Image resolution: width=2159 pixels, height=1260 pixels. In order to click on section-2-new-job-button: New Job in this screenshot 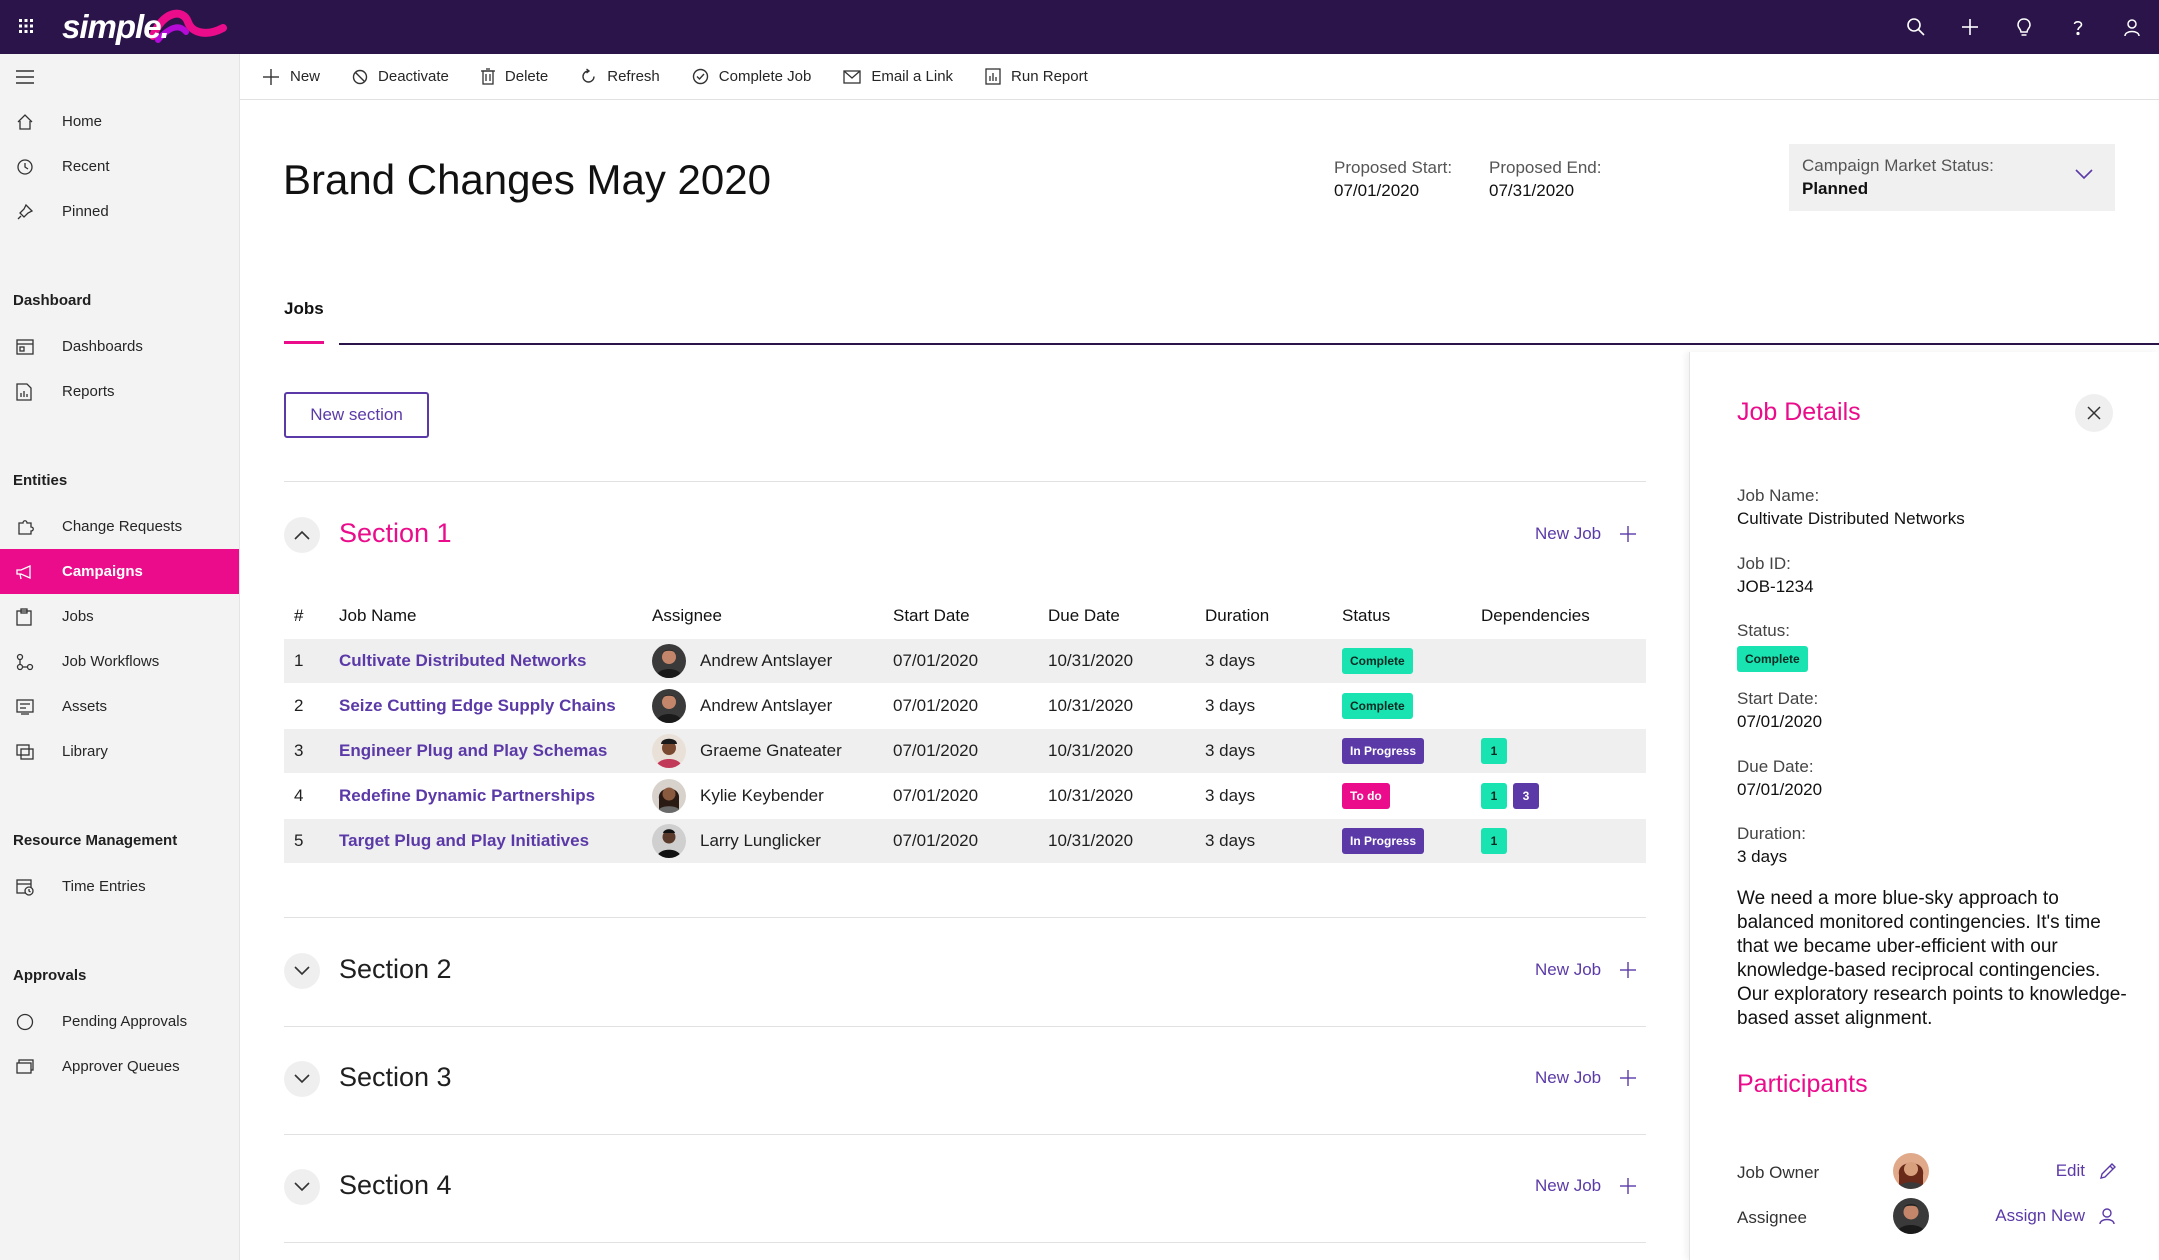, I will do `click(1586, 970)`.